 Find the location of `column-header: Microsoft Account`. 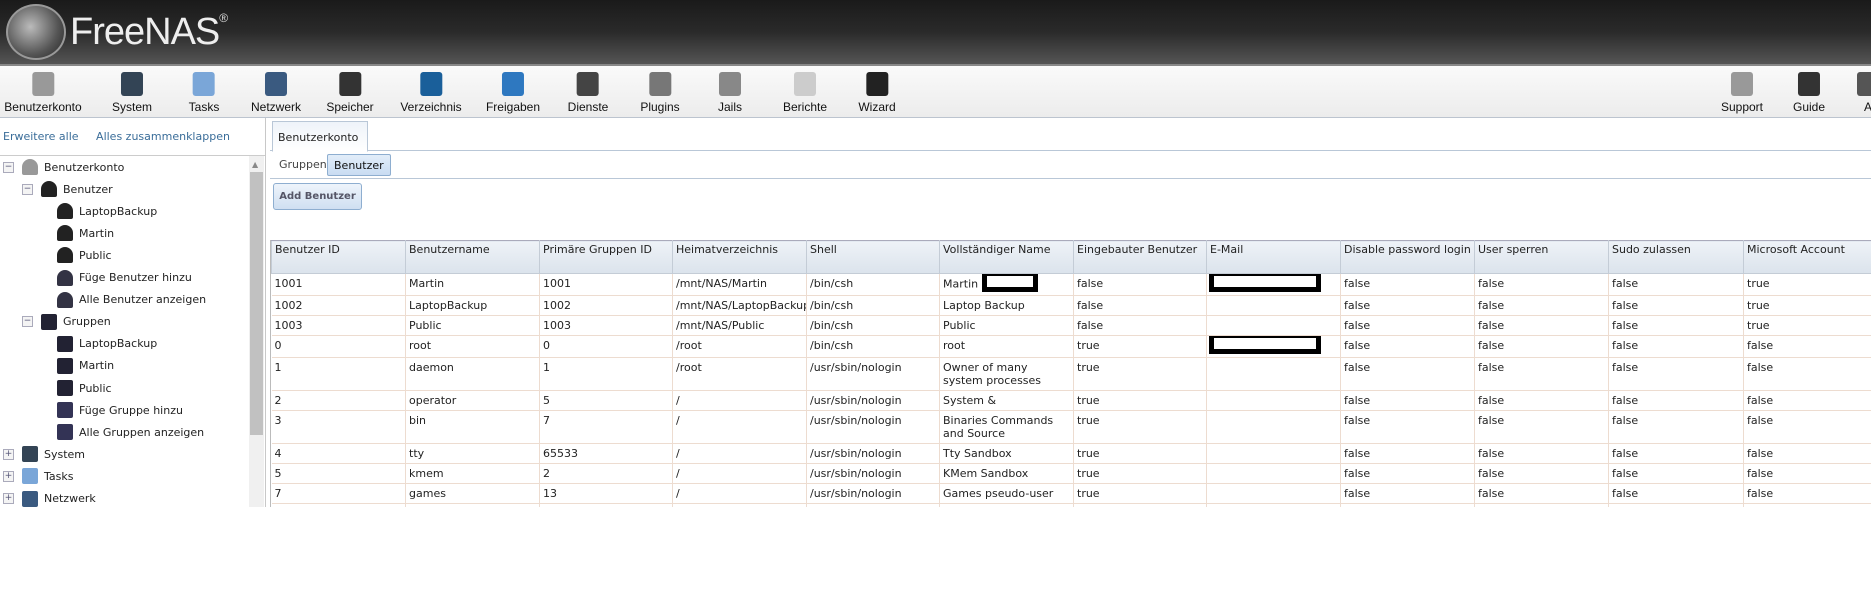

column-header: Microsoft Account is located at coordinates (1807, 257).